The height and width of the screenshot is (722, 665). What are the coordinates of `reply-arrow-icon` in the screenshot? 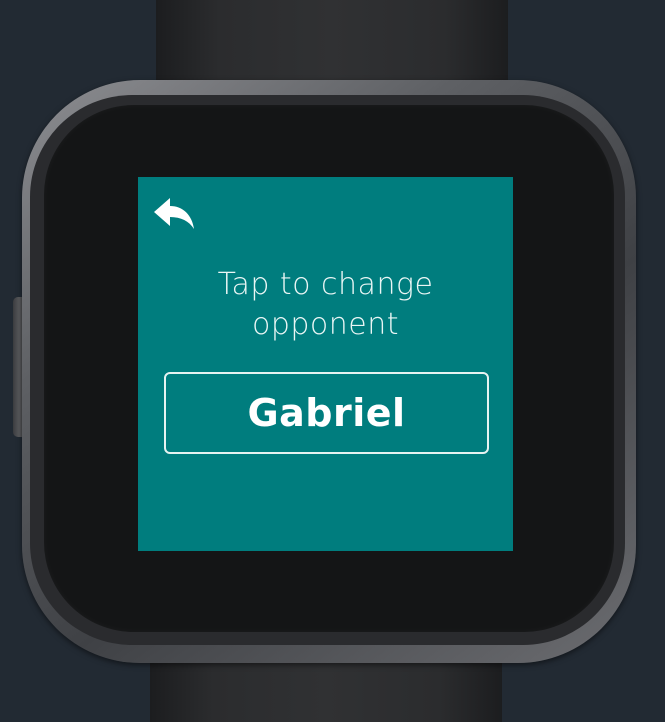 It's located at (175, 215).